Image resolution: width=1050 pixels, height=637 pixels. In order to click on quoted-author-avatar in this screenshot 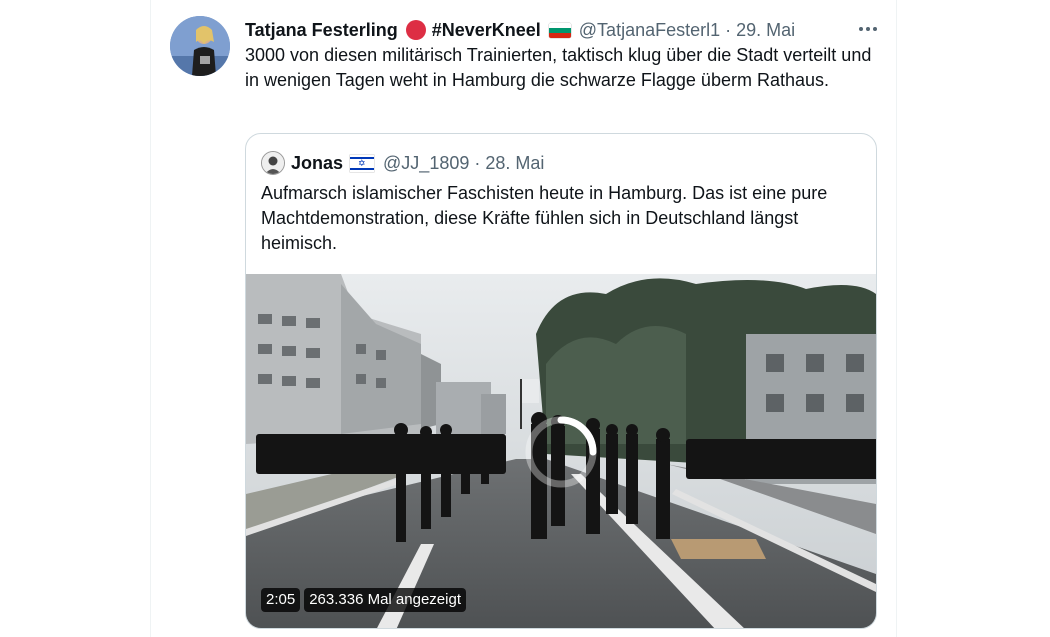, I will do `click(273, 163)`.